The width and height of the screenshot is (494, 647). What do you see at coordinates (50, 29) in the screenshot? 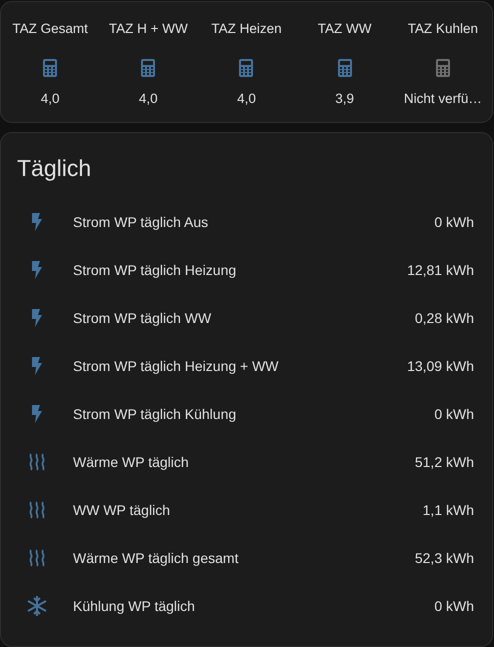
I see `entity-name: TAZ Gesamt` at bounding box center [50, 29].